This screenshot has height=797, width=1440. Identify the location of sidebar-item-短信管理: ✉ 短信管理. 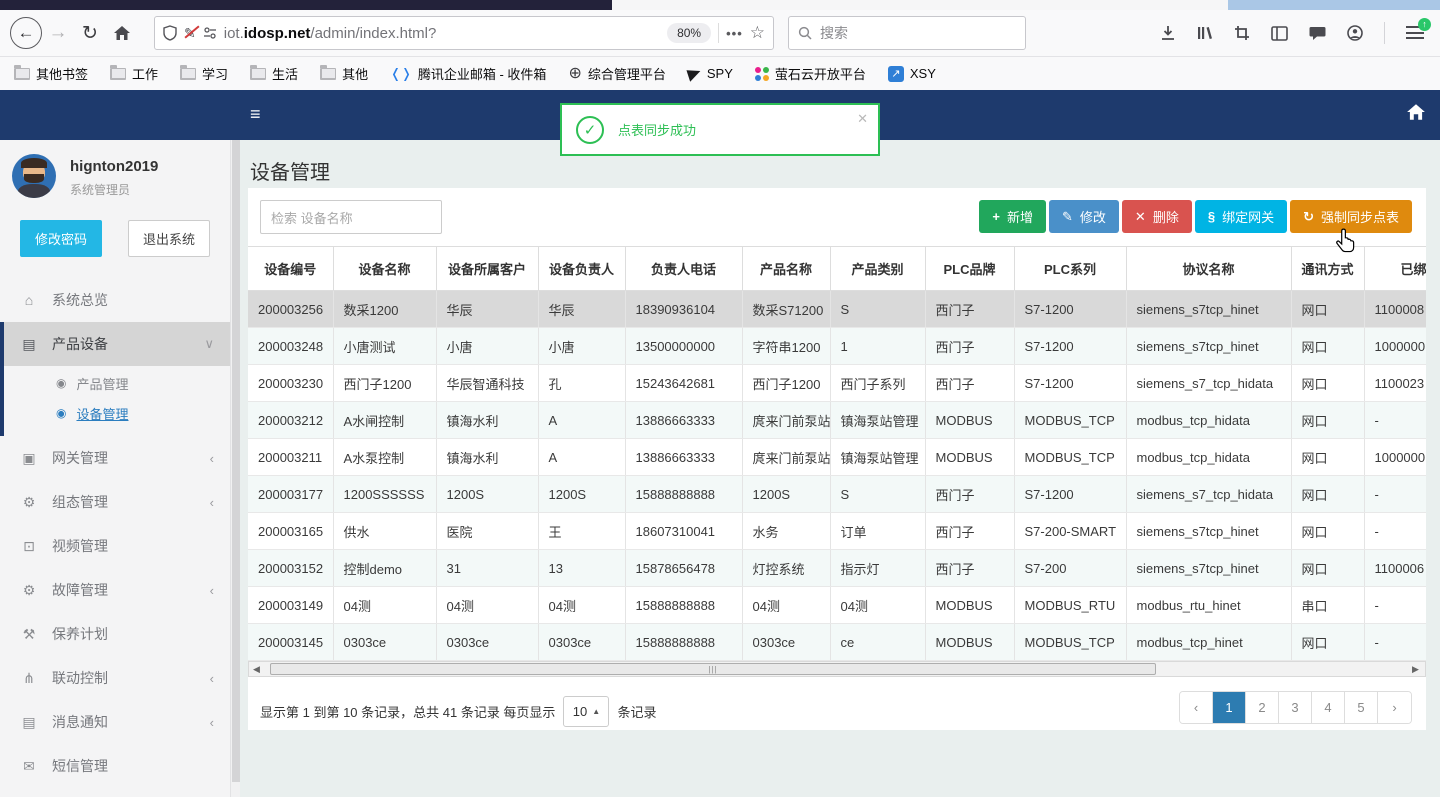
(115, 766).